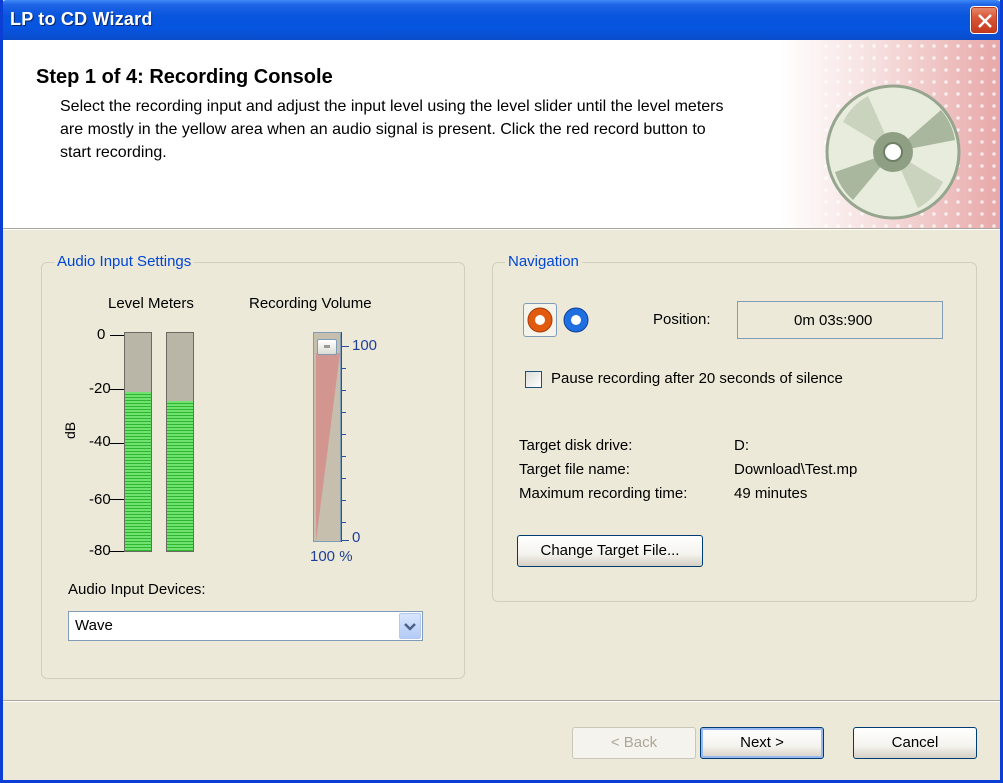 The height and width of the screenshot is (783, 1003). What do you see at coordinates (365, 345) in the screenshot?
I see `volume-max-label: 100` at bounding box center [365, 345].